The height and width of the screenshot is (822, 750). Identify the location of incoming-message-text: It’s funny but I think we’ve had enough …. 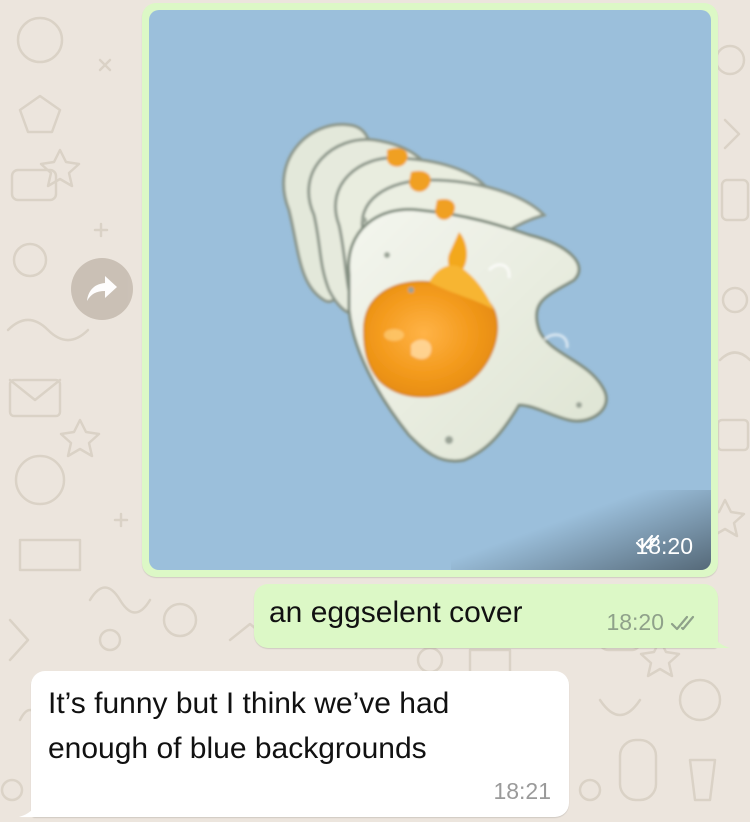
(249, 726).